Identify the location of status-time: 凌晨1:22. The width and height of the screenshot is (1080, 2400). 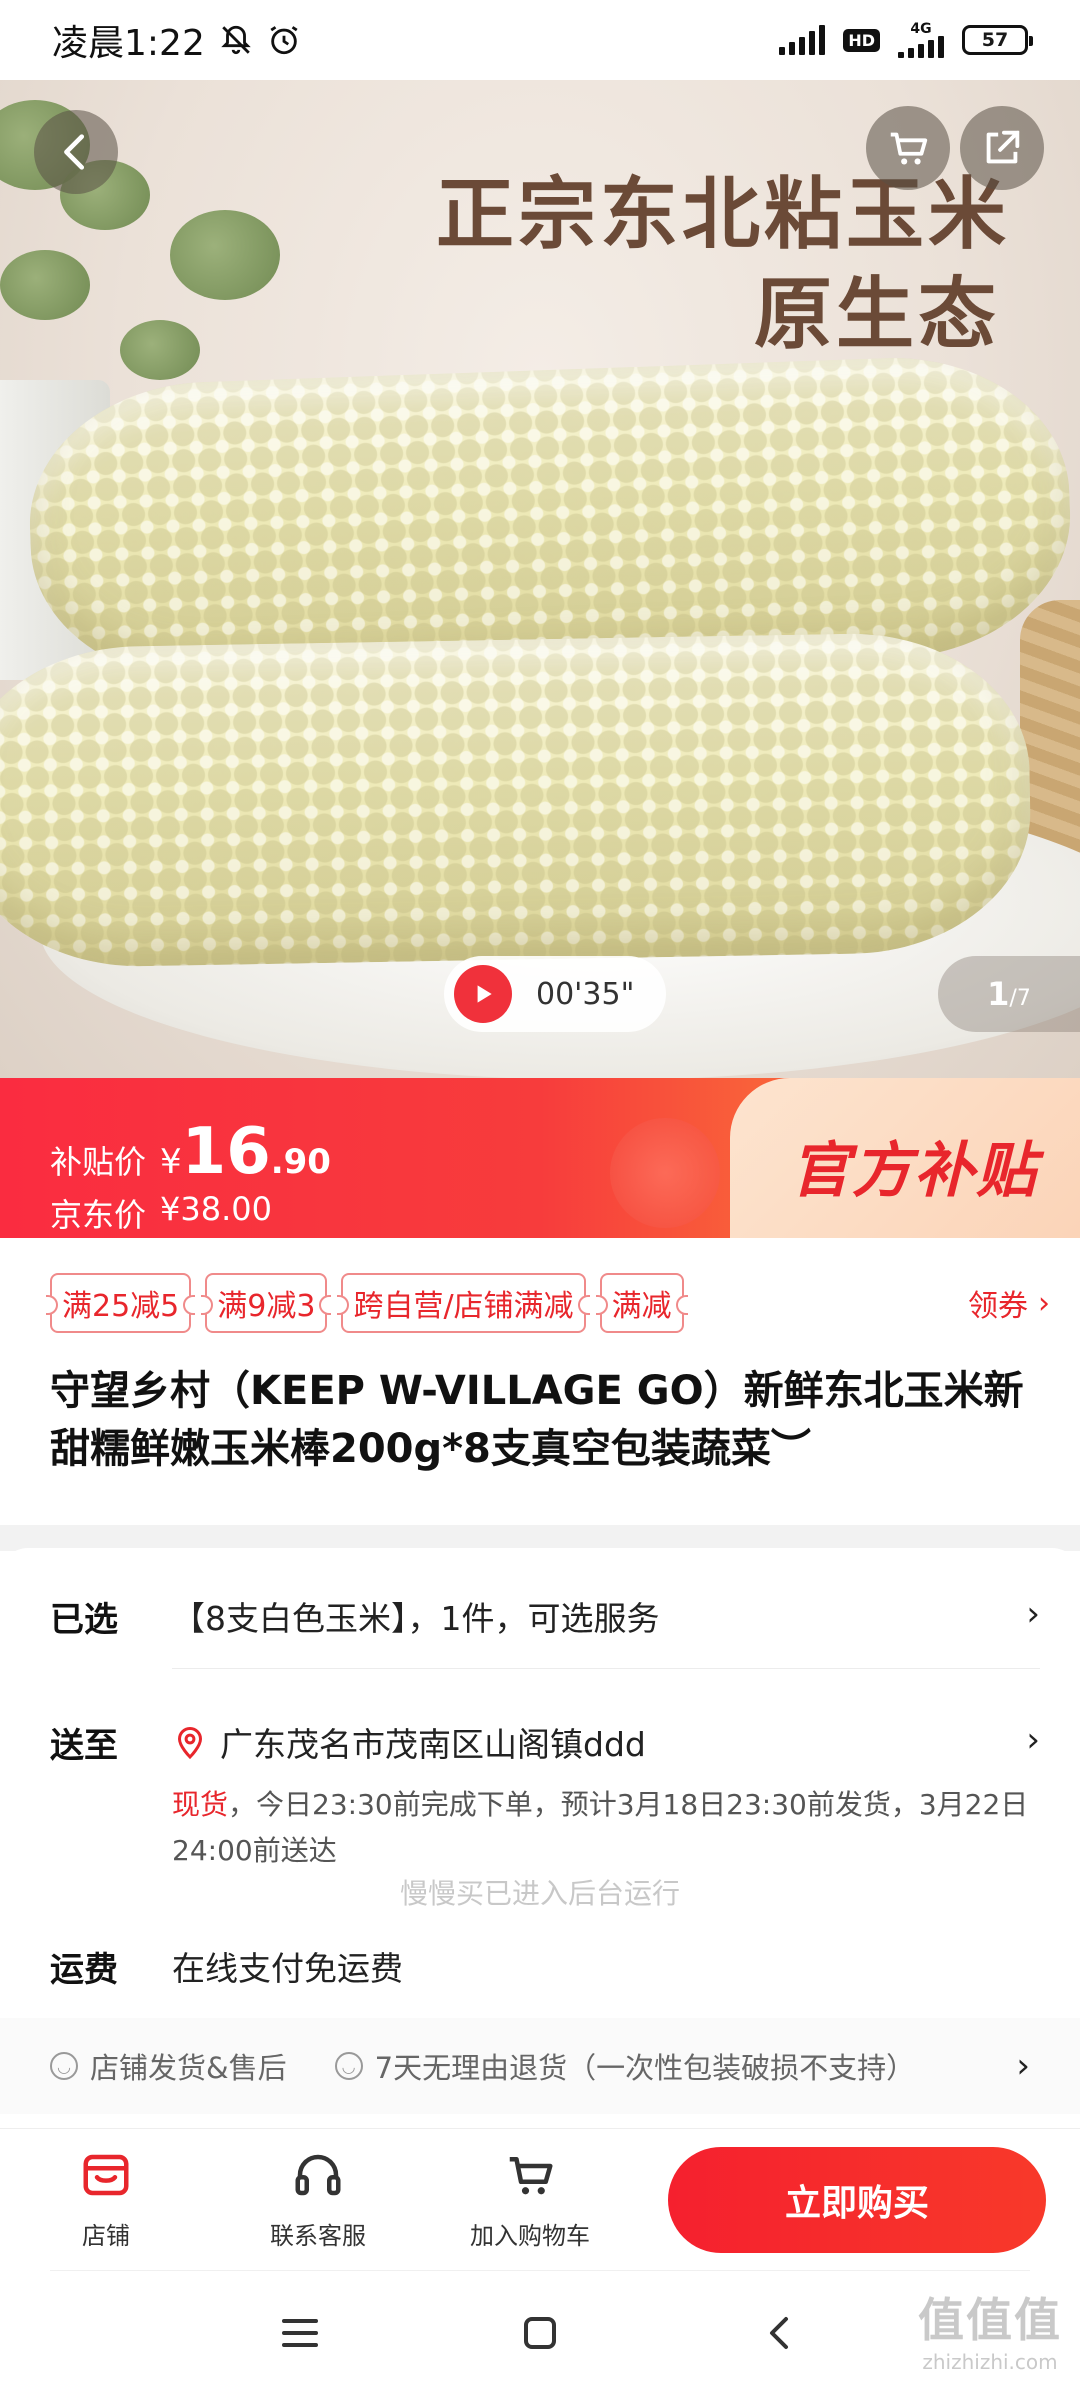
(128, 43).